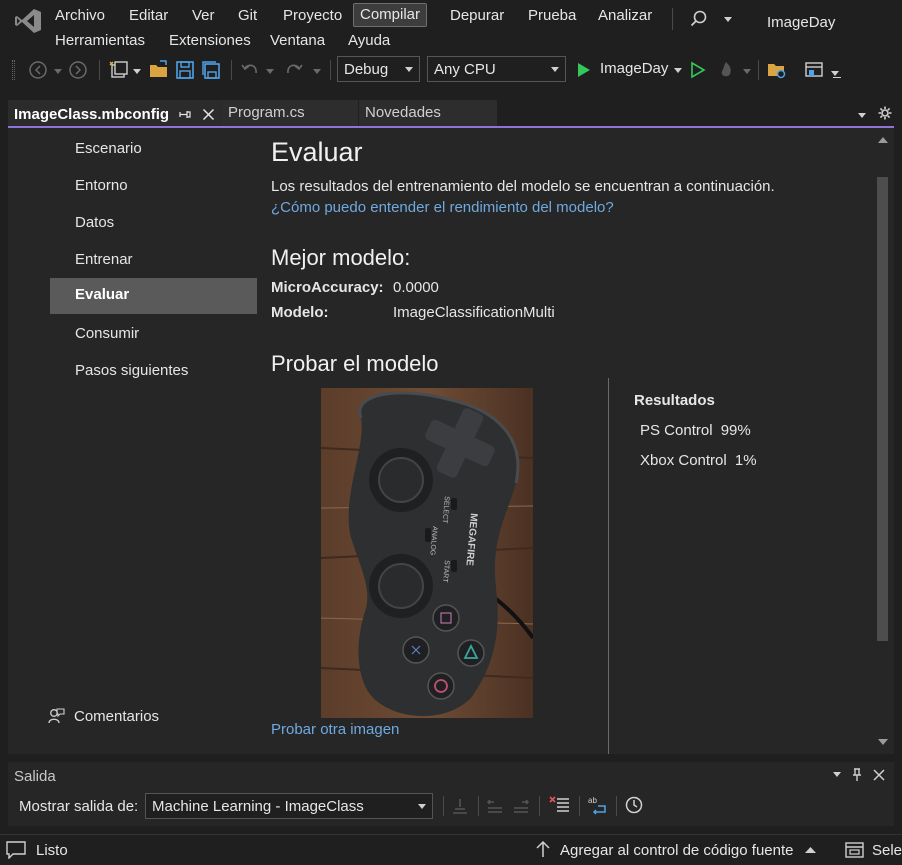 The image size is (902, 865). Describe the element at coordinates (203, 15) in the screenshot. I see `menu-ver: Ver` at that location.